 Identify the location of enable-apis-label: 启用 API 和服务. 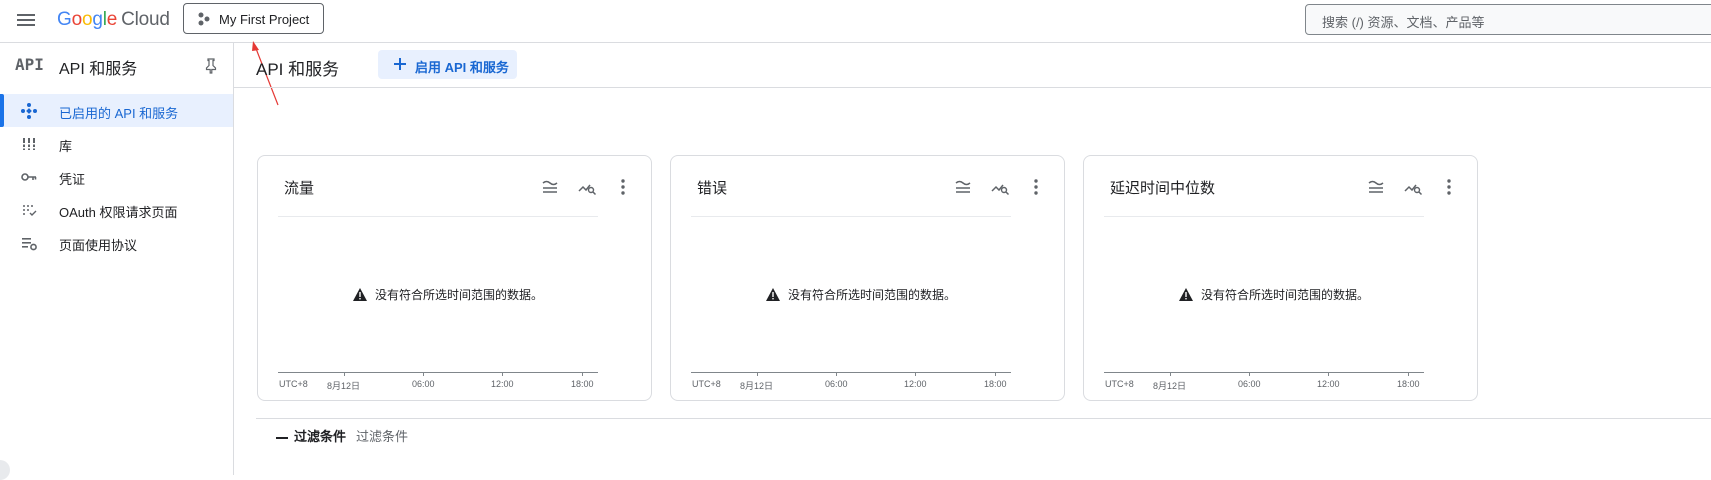
(462, 67).